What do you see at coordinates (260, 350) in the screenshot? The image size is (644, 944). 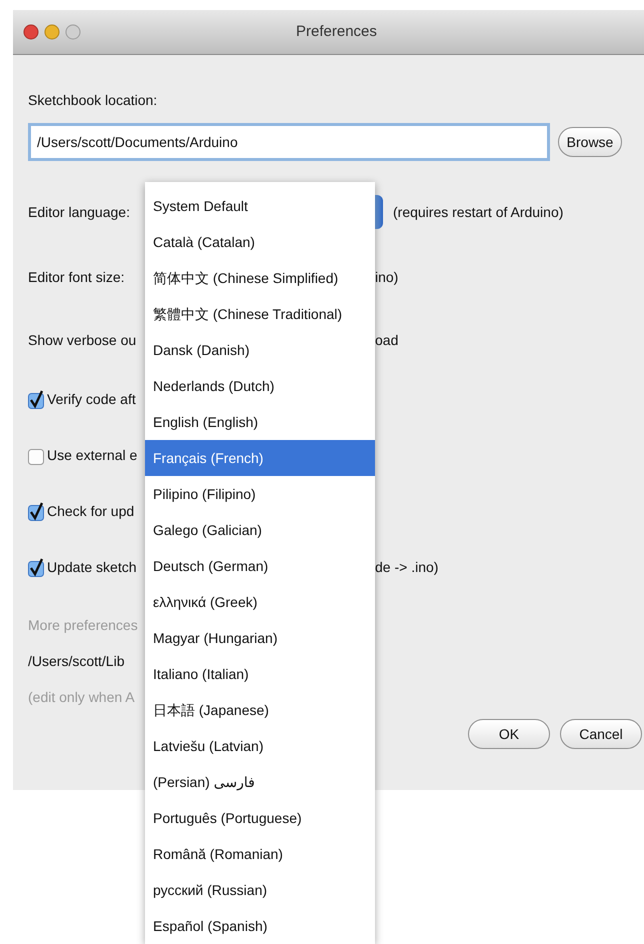 I see `menu-item: Dansk (Danish)` at bounding box center [260, 350].